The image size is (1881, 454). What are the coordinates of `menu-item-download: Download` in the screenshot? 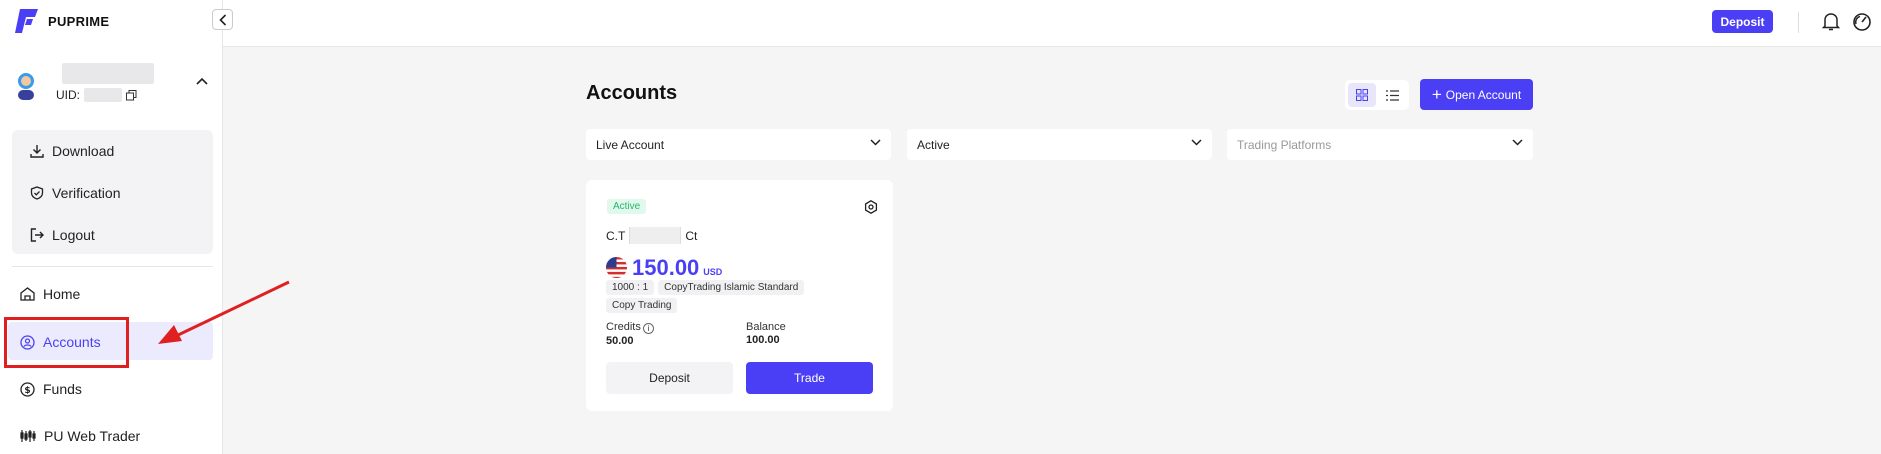 It's located at (72, 151).